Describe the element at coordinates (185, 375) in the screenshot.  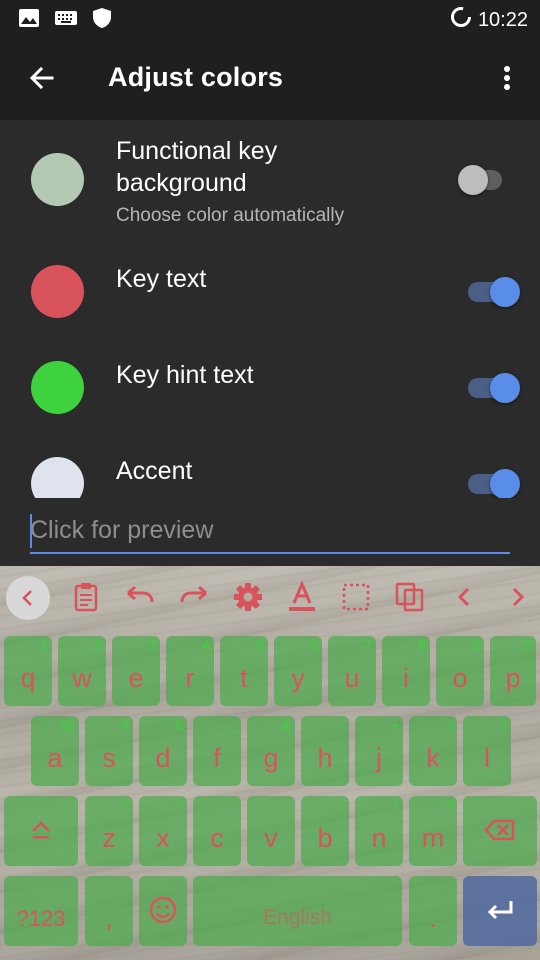
I see `row-title: Key hint text` at that location.